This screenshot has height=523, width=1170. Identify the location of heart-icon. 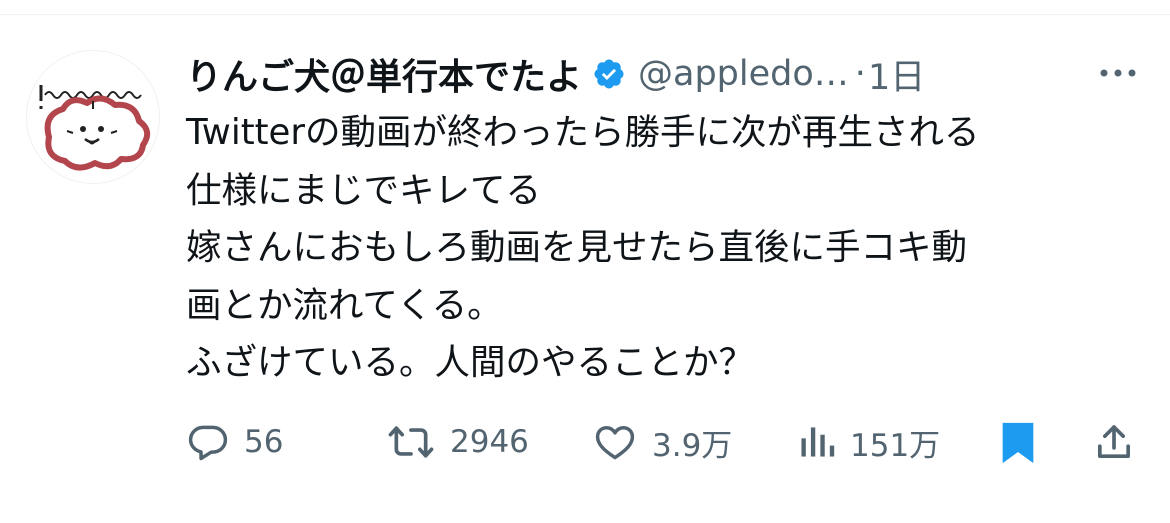
(615, 442).